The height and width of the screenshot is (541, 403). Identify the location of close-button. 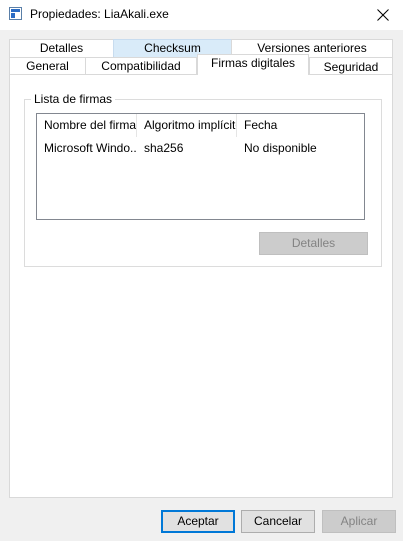
(383, 15).